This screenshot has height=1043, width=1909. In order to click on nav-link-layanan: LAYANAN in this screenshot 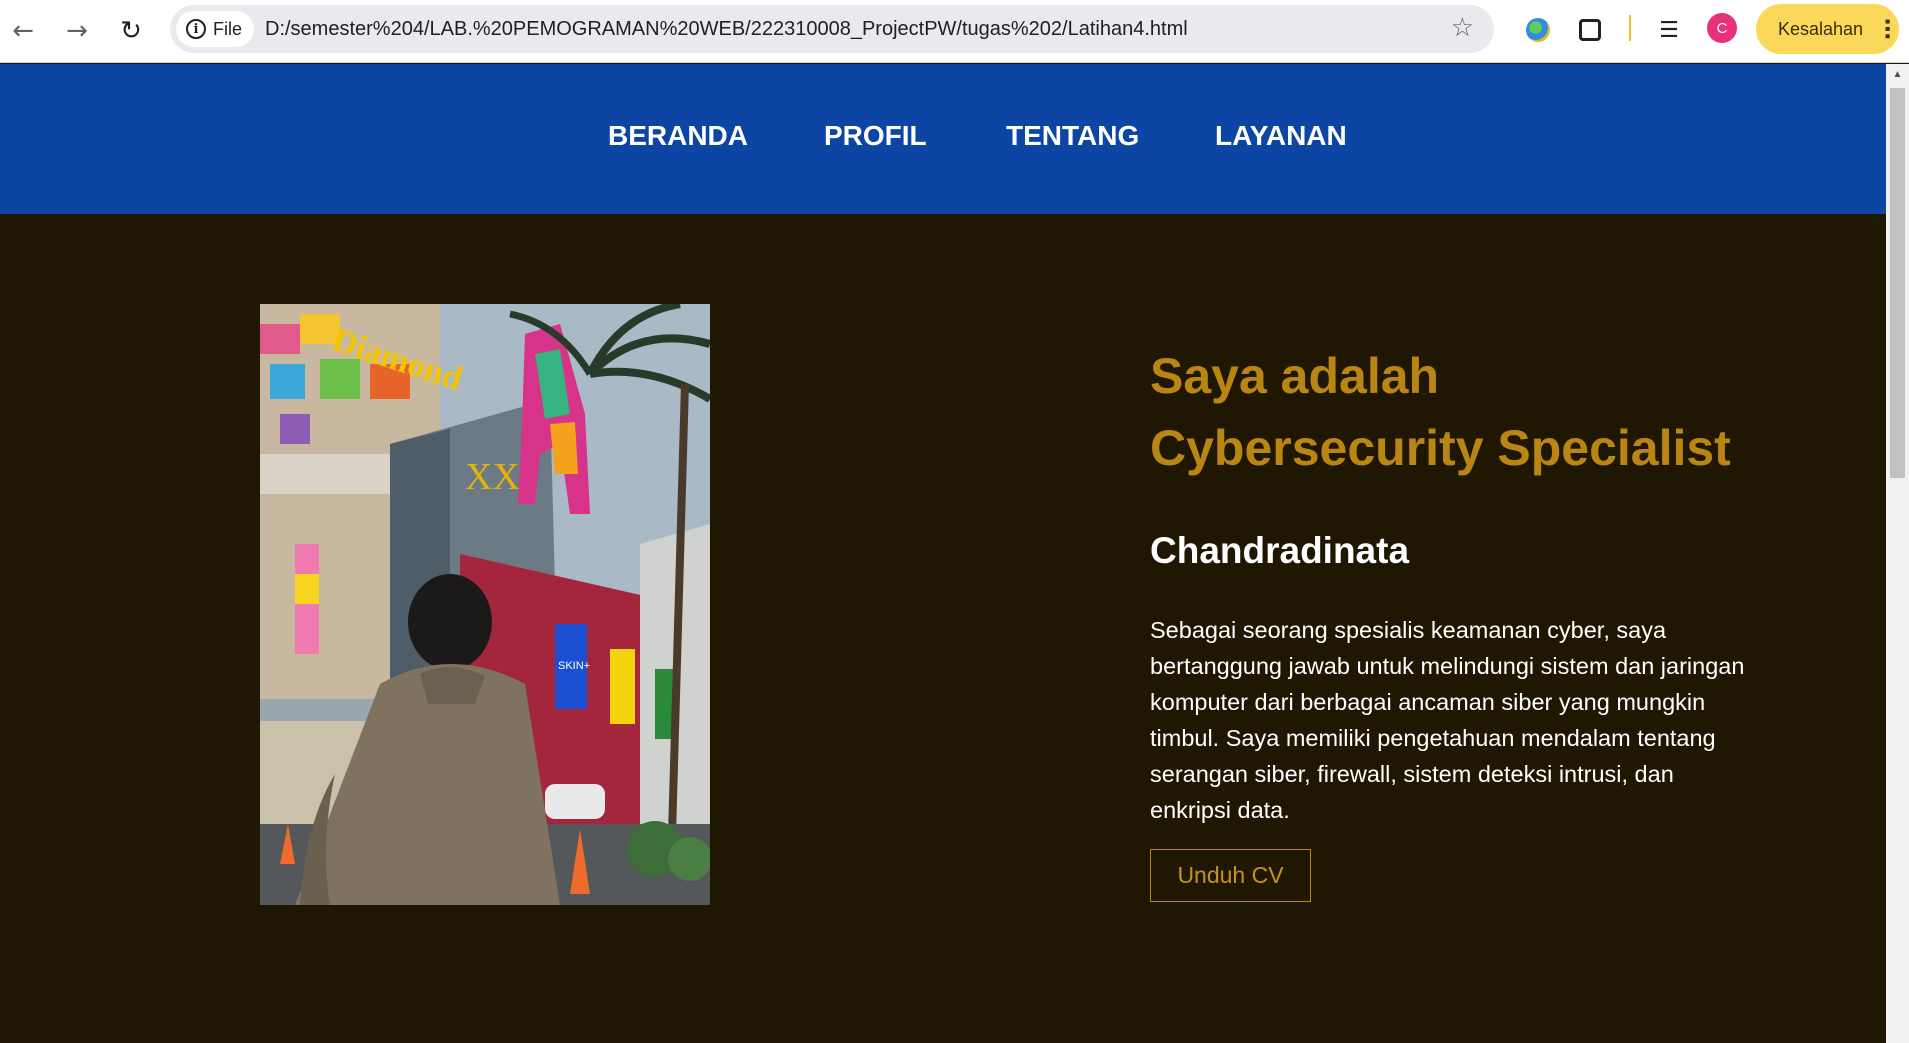, I will do `click(1281, 136)`.